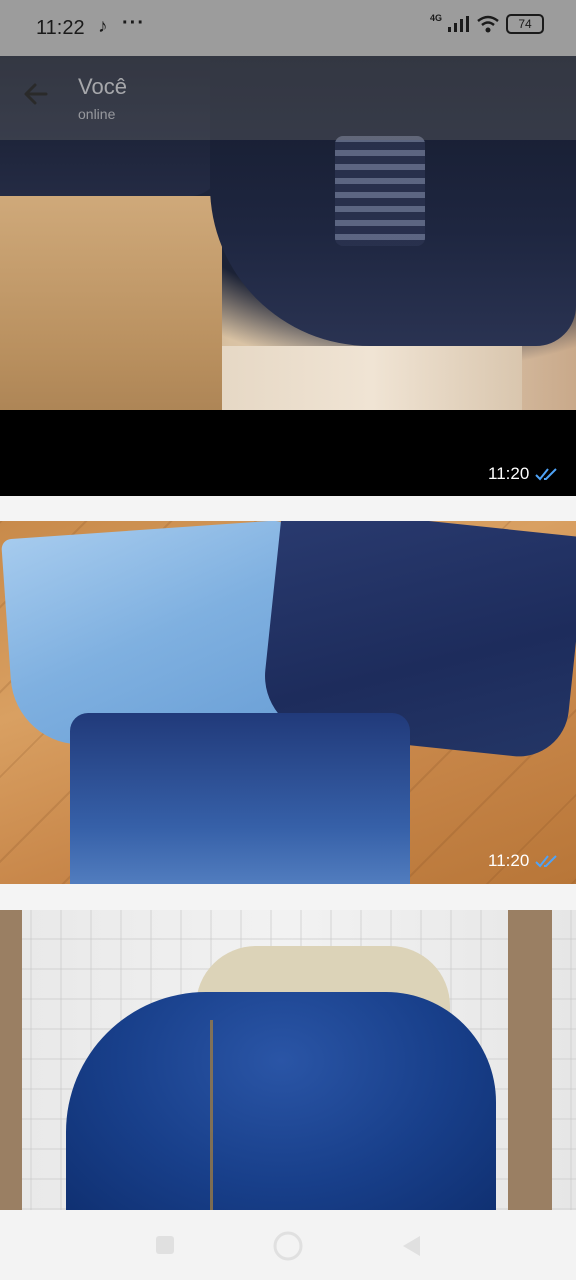 This screenshot has height=1280, width=576. I want to click on home-circle-icon, so click(288, 1246).